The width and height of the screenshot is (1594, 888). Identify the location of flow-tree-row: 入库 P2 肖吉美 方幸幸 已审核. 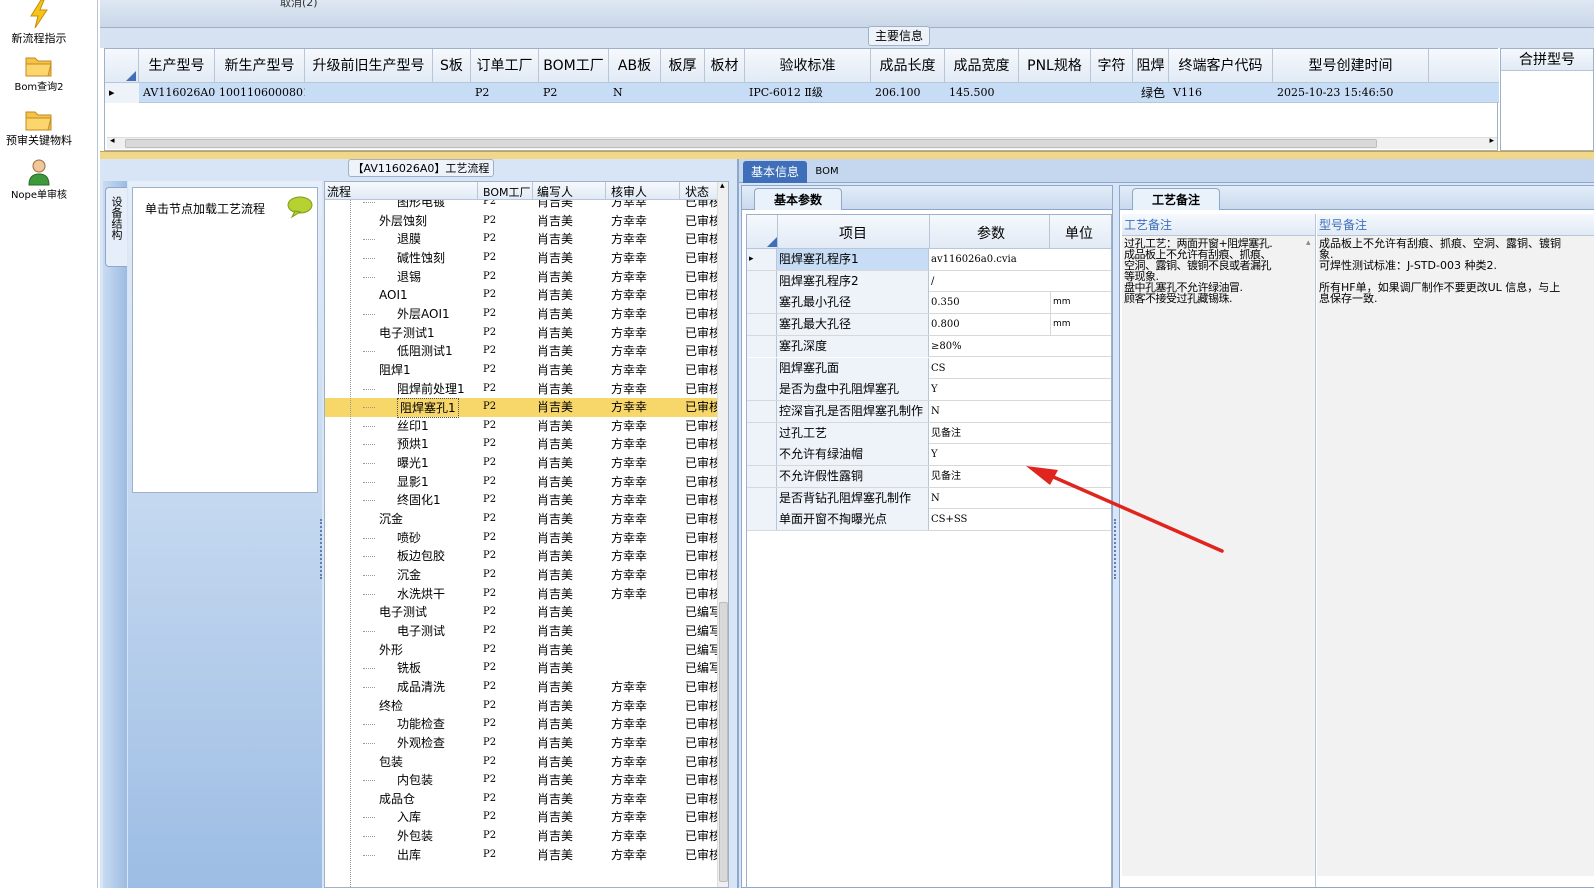
(521, 817).